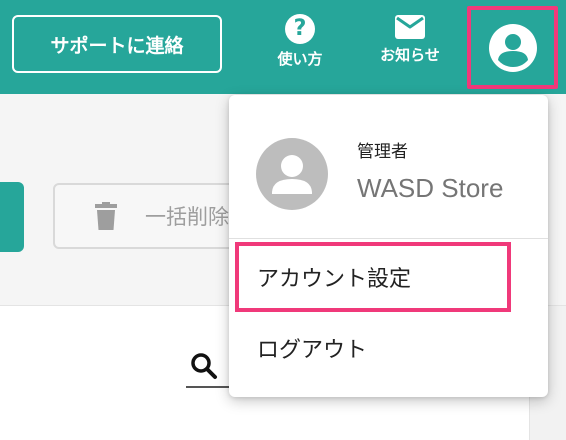 The width and height of the screenshot is (566, 440). I want to click on store-name: WASD Store, so click(430, 188).